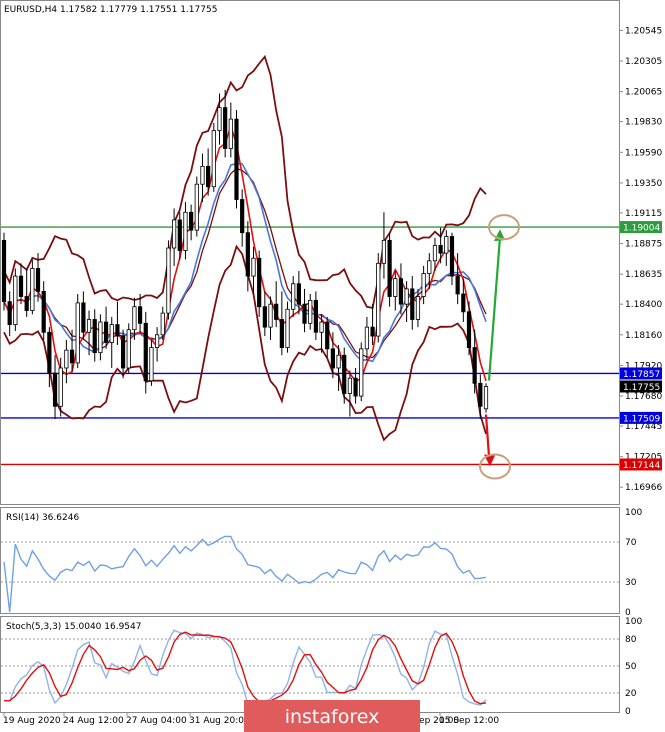 The image size is (665, 732). Describe the element at coordinates (643, 305) in the screenshot. I see `price-tick-label: 1.18400` at that location.